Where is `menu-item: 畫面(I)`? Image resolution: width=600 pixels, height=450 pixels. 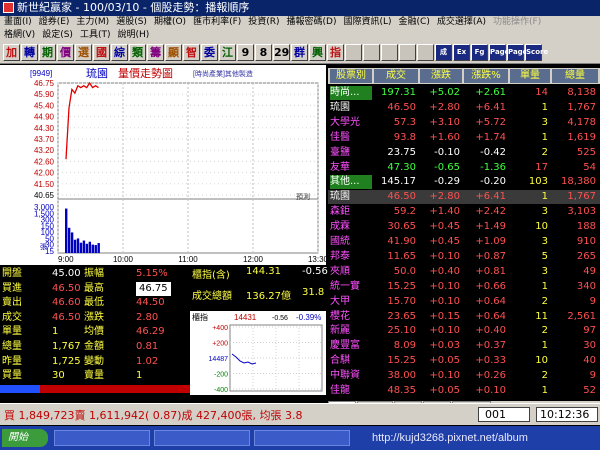 menu-item: 畫面(I) is located at coordinates (18, 22).